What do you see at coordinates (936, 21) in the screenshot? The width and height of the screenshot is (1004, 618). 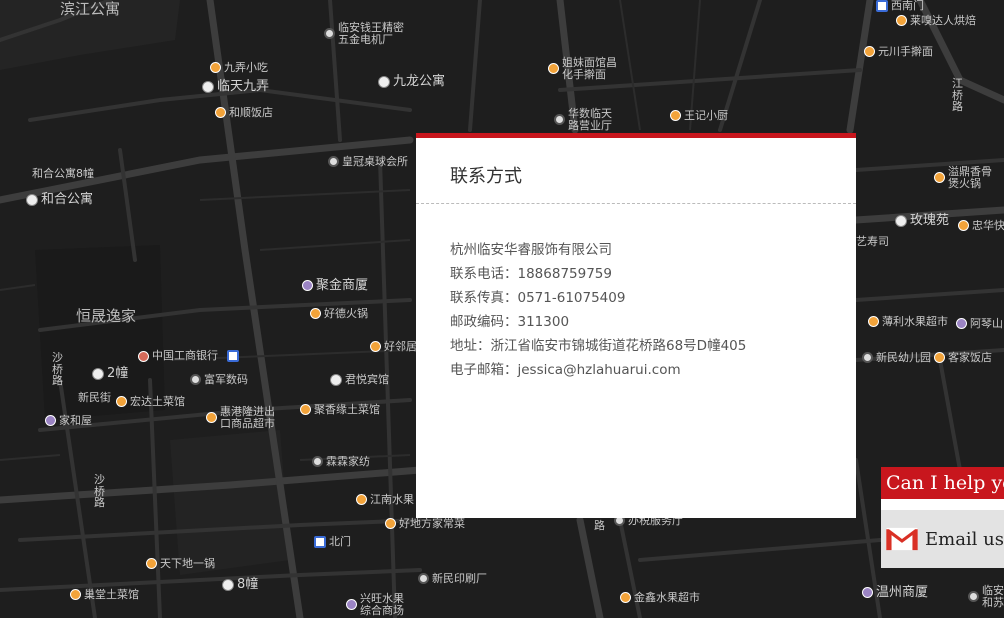 I see `poi-item: 莱嗅达人烘焙` at bounding box center [936, 21].